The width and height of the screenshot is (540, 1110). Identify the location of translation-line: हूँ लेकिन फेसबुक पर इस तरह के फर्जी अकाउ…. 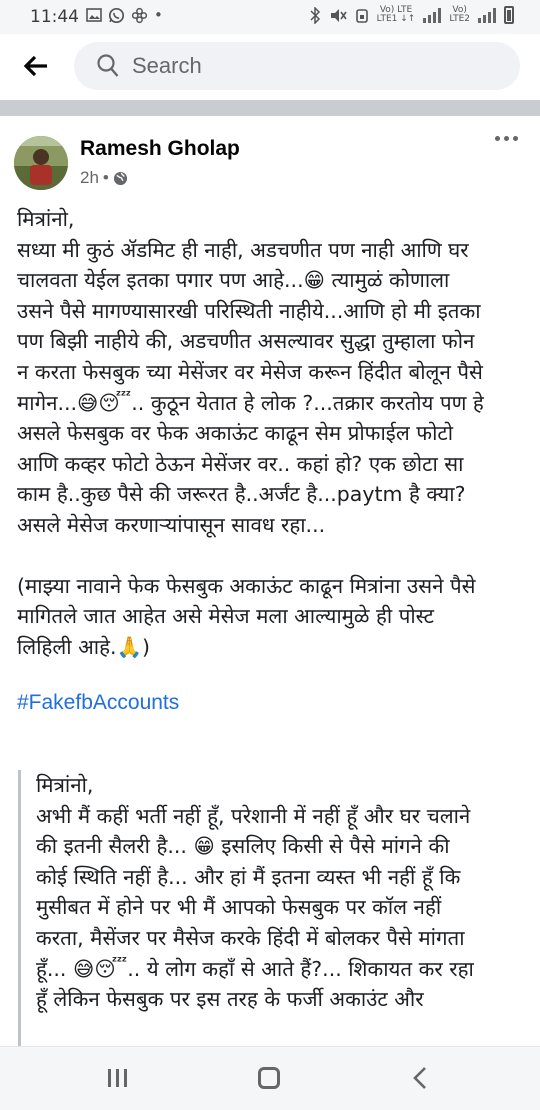
(230, 999).